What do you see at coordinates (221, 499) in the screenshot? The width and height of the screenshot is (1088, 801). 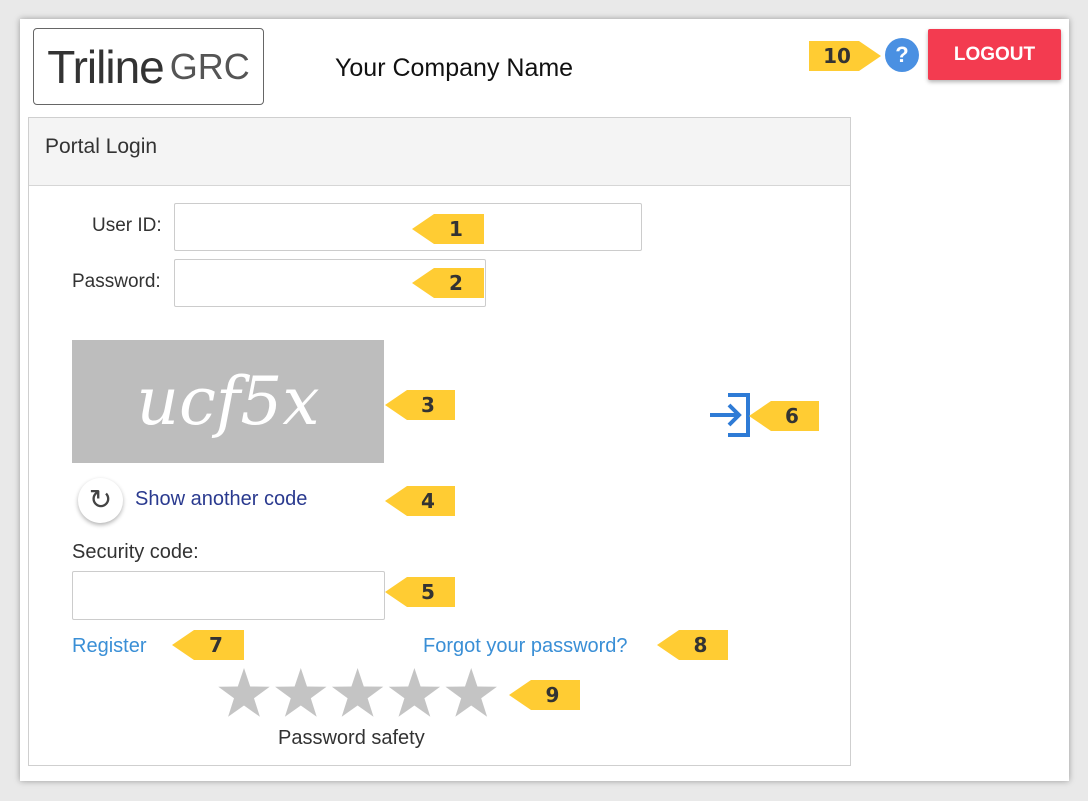 I see `show-another-code-link: Show another code` at bounding box center [221, 499].